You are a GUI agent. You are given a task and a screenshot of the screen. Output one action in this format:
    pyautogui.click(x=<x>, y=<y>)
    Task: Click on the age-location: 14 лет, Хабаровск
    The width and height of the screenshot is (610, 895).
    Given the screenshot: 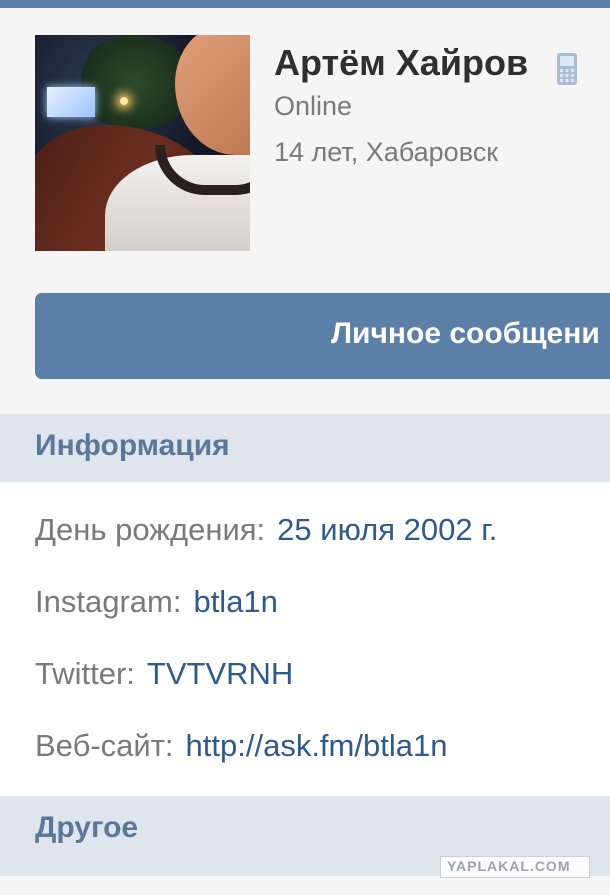 What is the action you would take?
    pyautogui.click(x=386, y=152)
    